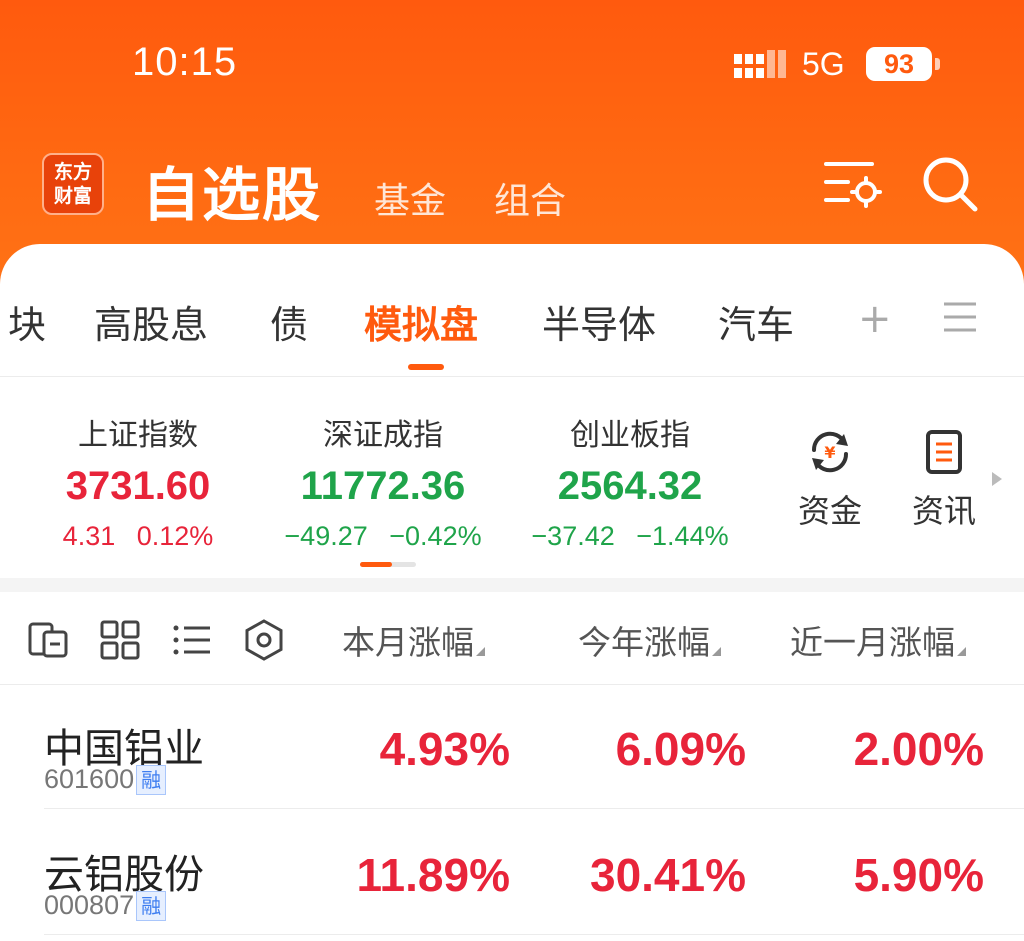  Describe the element at coordinates (138, 435) in the screenshot. I see `index-name: 上证指数` at that location.